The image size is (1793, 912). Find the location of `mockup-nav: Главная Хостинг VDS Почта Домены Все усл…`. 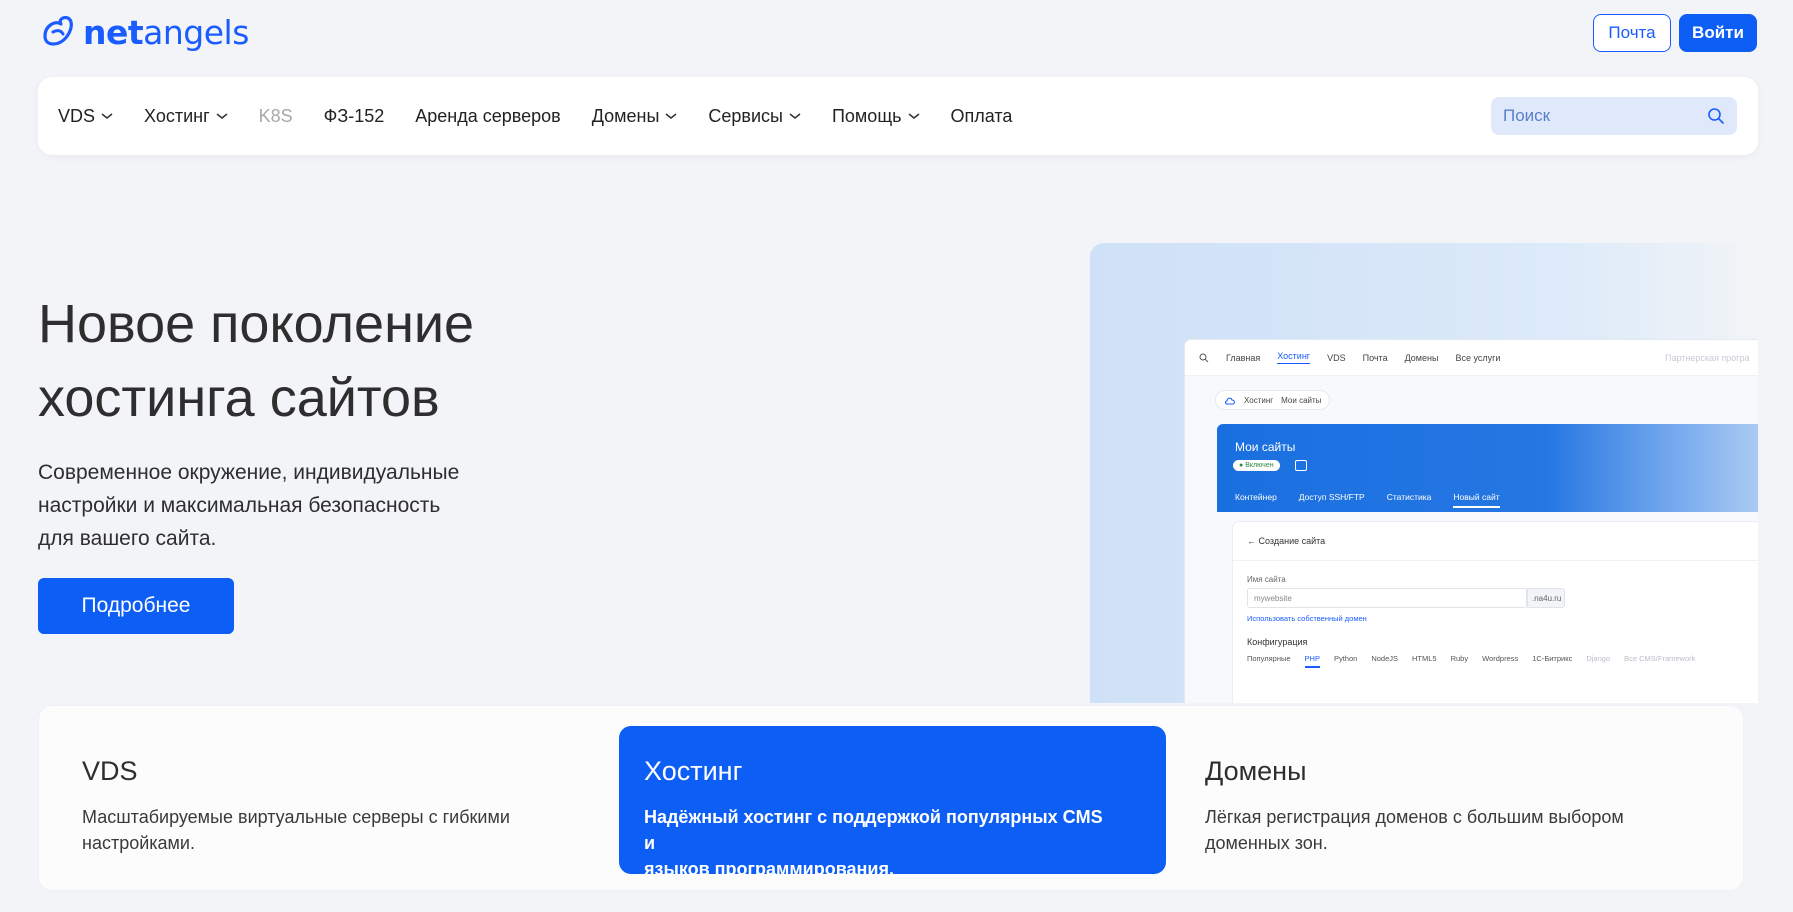

mockup-nav: Главная Хостинг VDS Почта Домены Все усл… is located at coordinates (1471, 358).